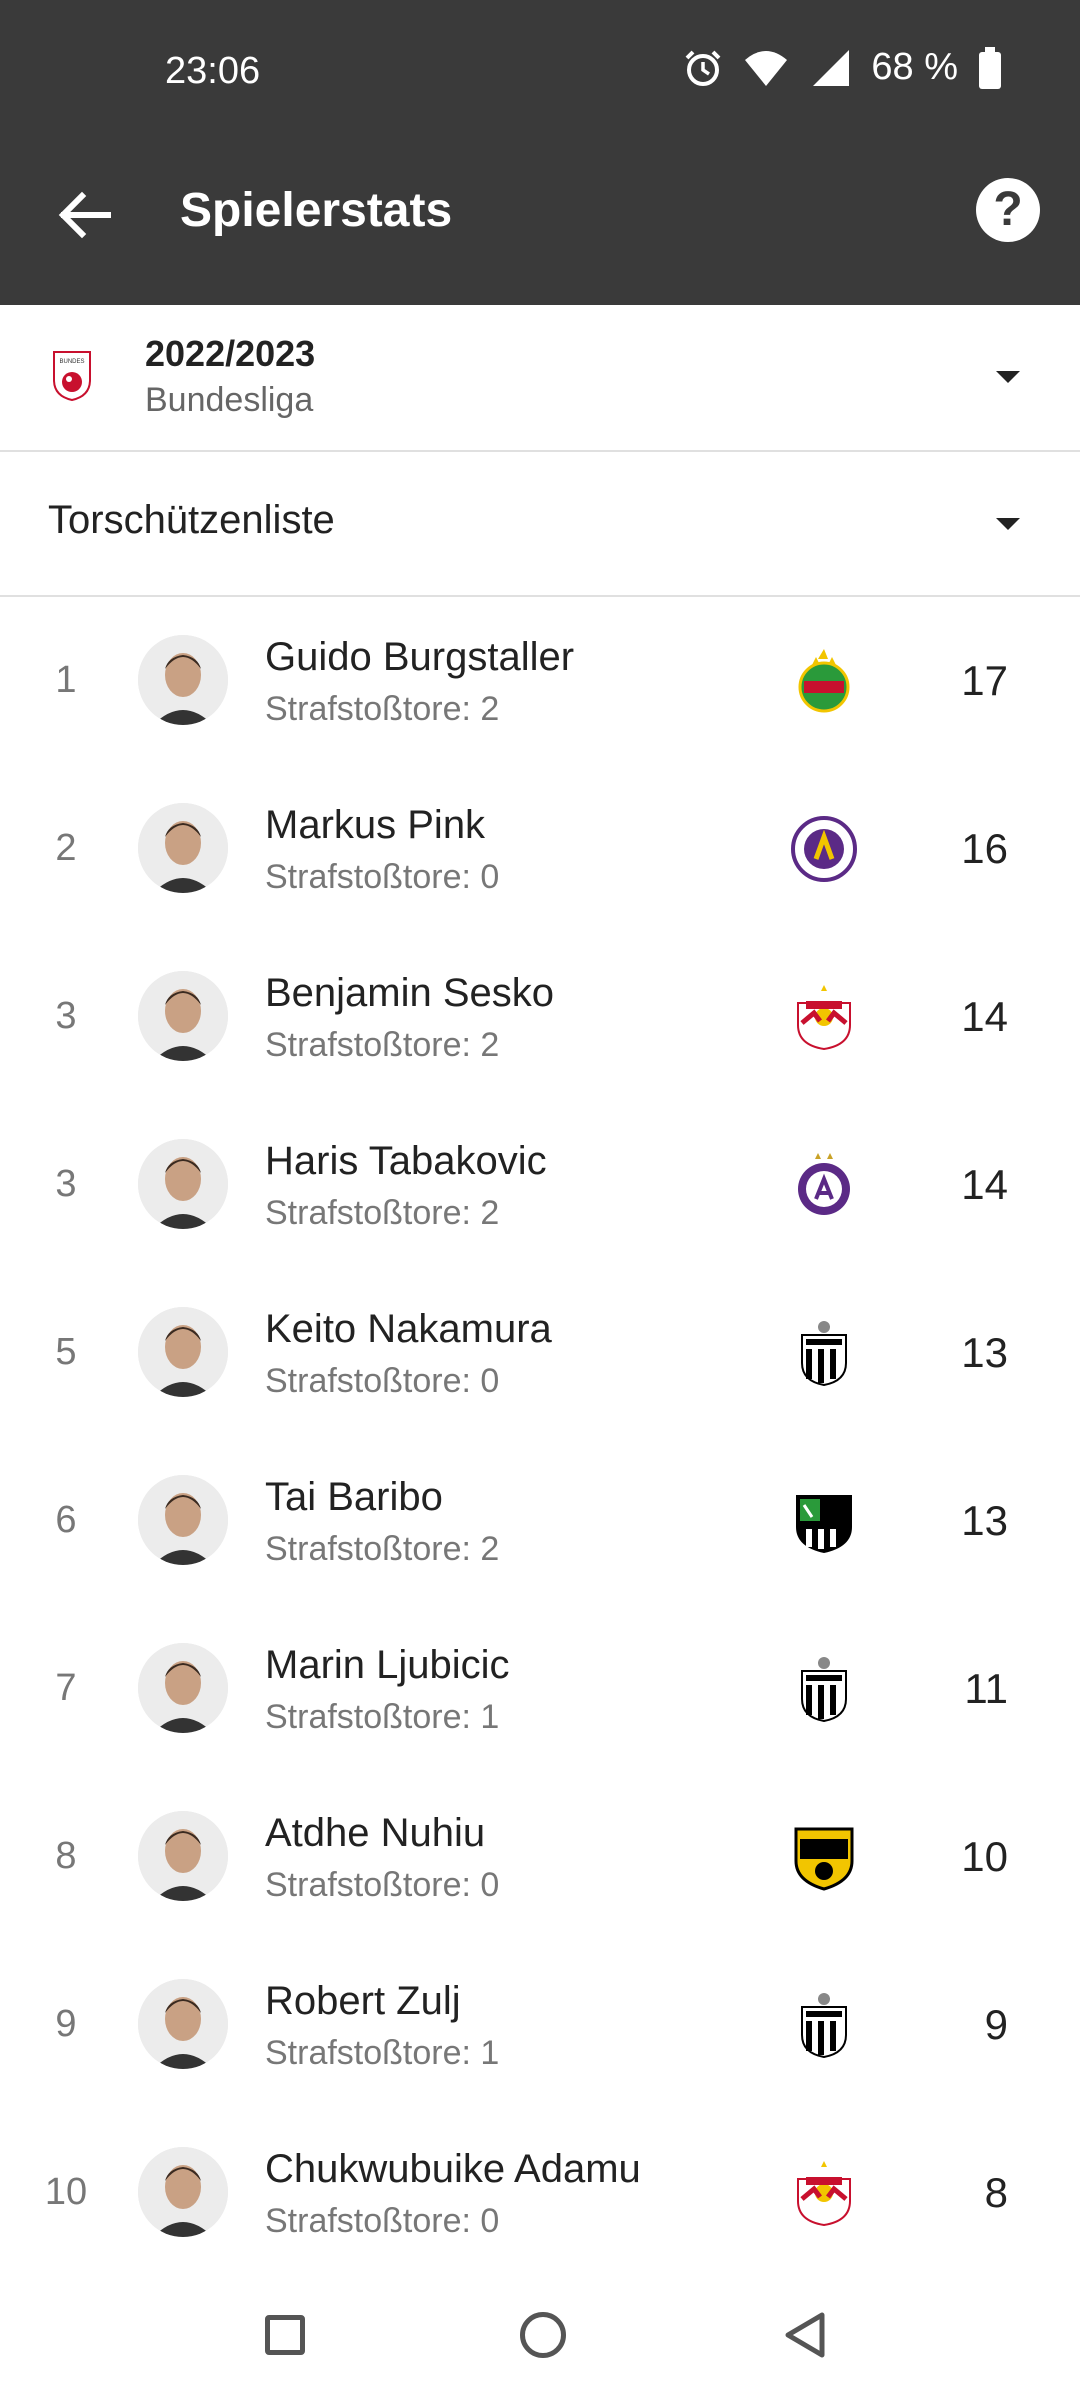 This screenshot has height=2400, width=1080. Describe the element at coordinates (406, 1161) in the screenshot. I see `player-name: Haris Tabakovic` at that location.